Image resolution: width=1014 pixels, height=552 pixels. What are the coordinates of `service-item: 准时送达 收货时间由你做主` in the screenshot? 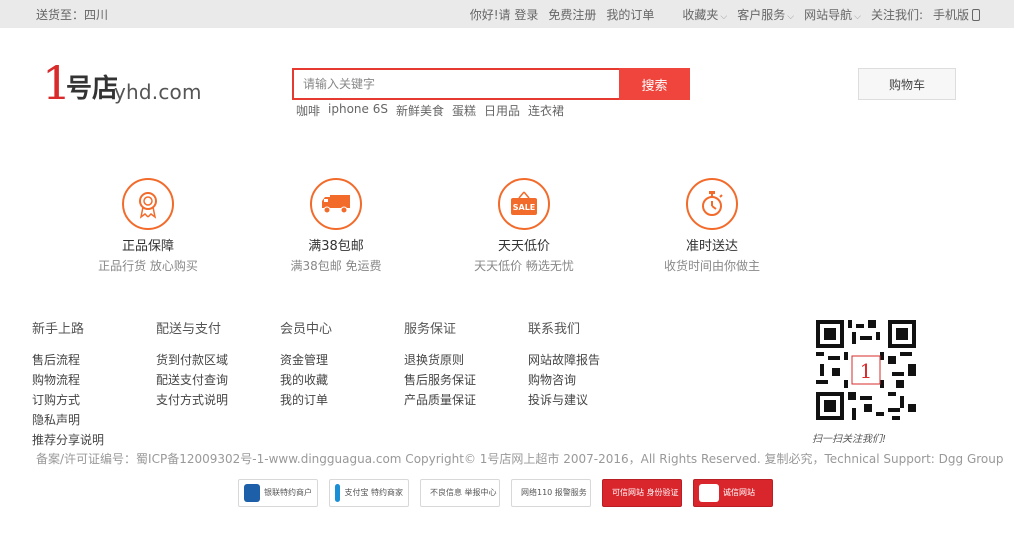 It's located at (712, 226).